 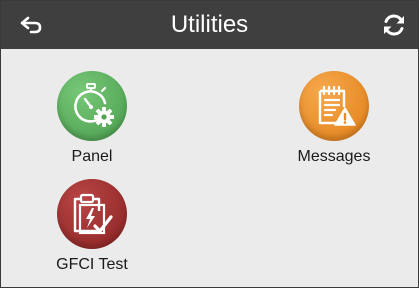 I want to click on gfci-test-tile: GFCI Test, so click(x=92, y=227).